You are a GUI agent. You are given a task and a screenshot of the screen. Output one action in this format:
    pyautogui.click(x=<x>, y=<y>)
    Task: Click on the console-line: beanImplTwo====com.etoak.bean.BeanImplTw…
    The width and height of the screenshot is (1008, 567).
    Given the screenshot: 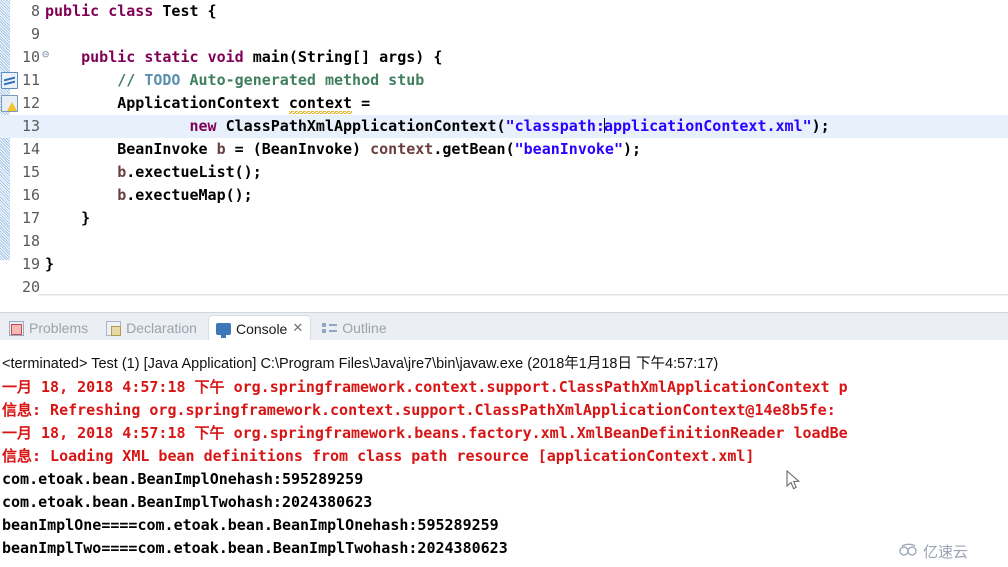 What is the action you would take?
    pyautogui.click(x=255, y=548)
    